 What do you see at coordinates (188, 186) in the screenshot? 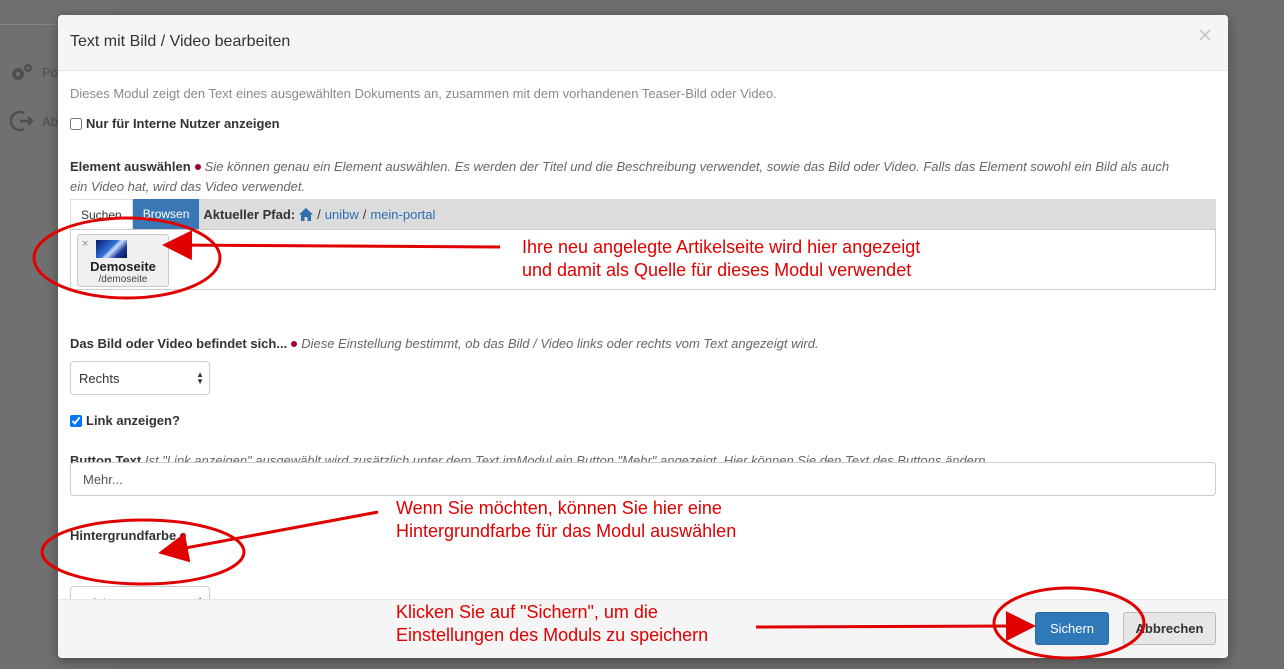
I see `field-hint: ein Video hat, wird das Video verwendet.` at bounding box center [188, 186].